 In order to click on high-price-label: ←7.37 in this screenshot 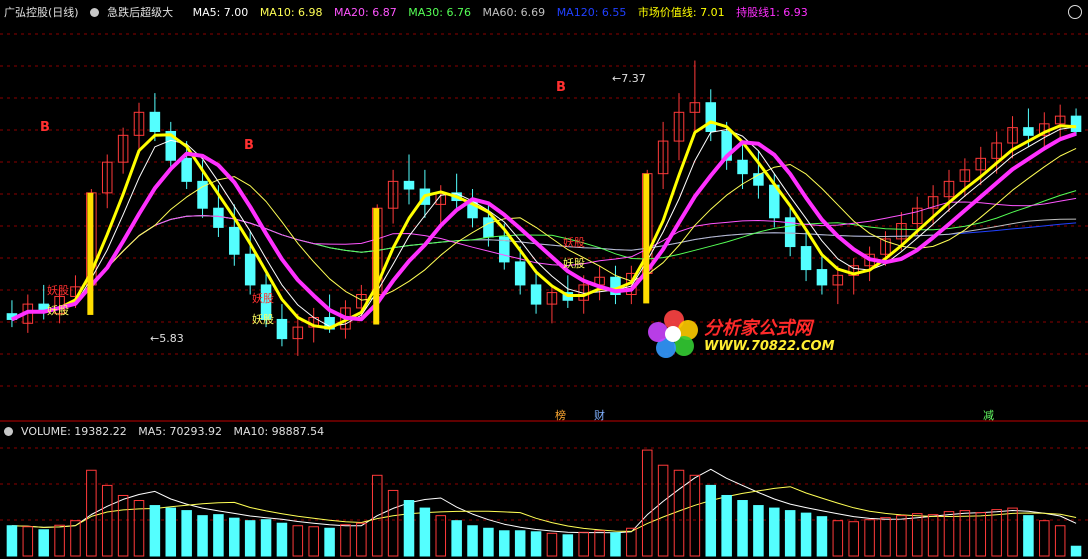, I will do `click(629, 78)`.